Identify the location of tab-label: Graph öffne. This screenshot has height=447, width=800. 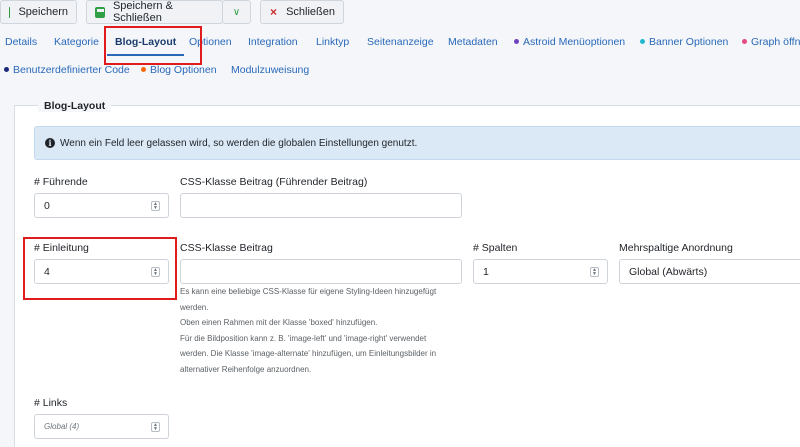
(775, 42).